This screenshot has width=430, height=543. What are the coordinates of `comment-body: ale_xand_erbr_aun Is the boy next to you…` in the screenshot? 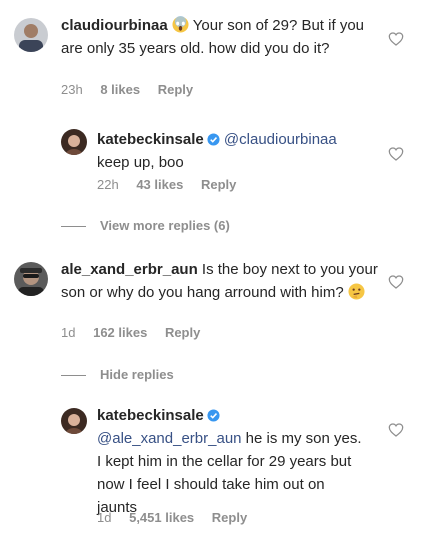 It's located at (221, 281).